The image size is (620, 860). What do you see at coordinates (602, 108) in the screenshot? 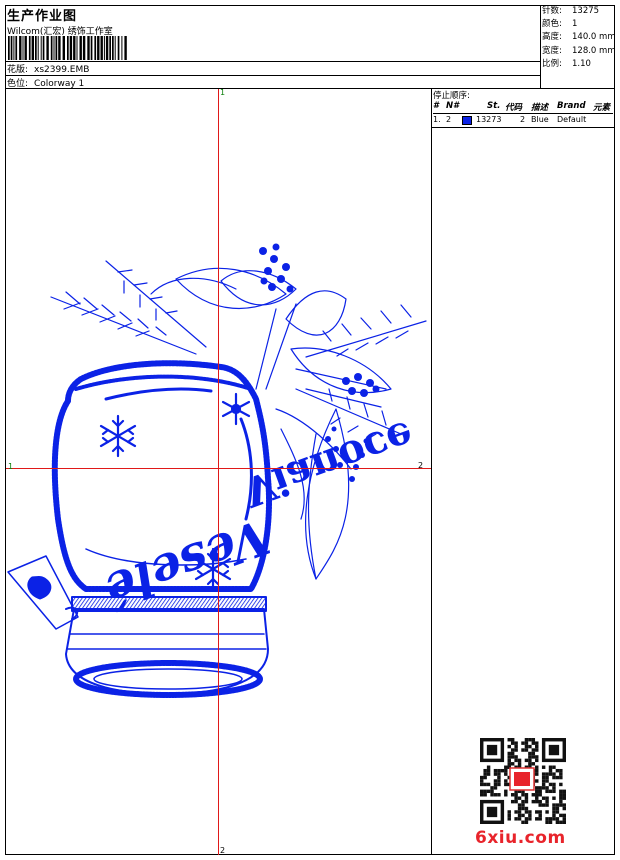
I see `col-header: 元素` at bounding box center [602, 108].